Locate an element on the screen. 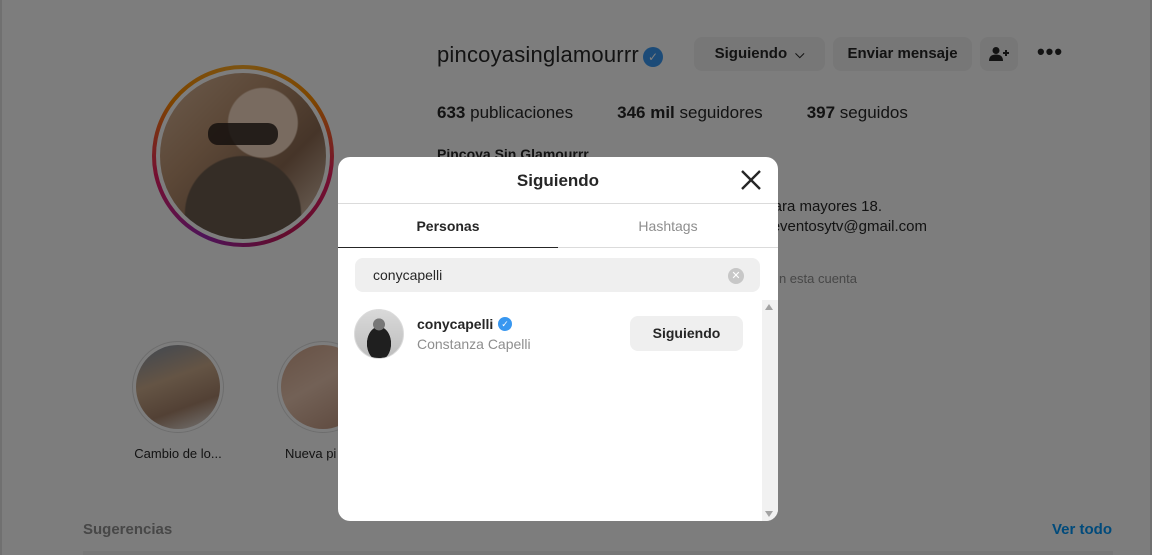  avatar is located at coordinates (379, 334).